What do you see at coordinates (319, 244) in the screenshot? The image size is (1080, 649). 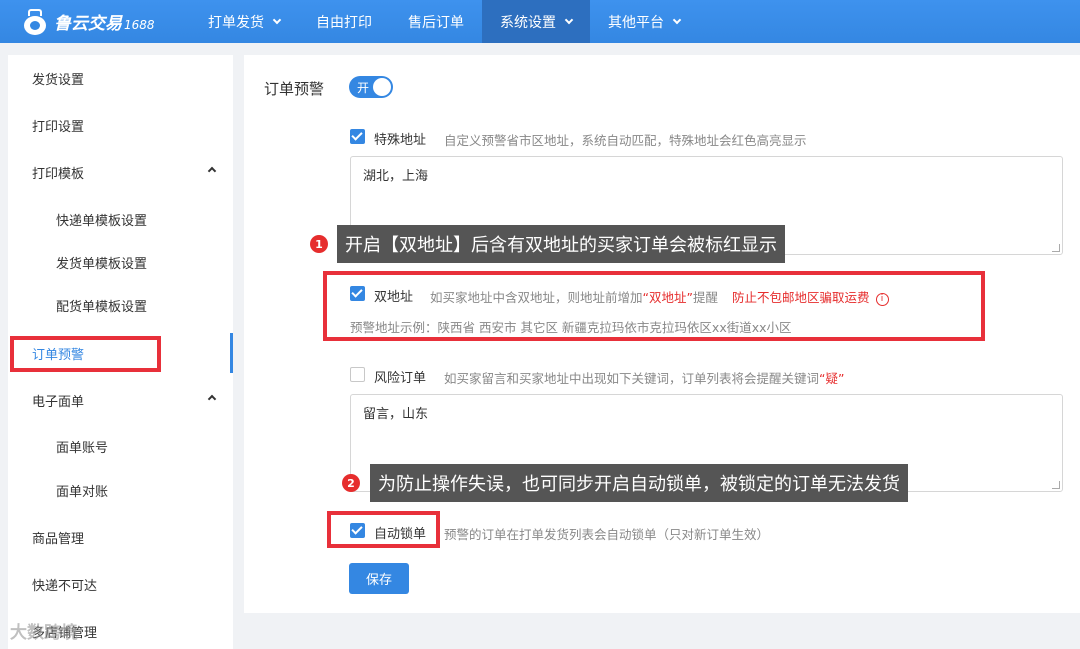 I see `annotation-badge-1: 1` at bounding box center [319, 244].